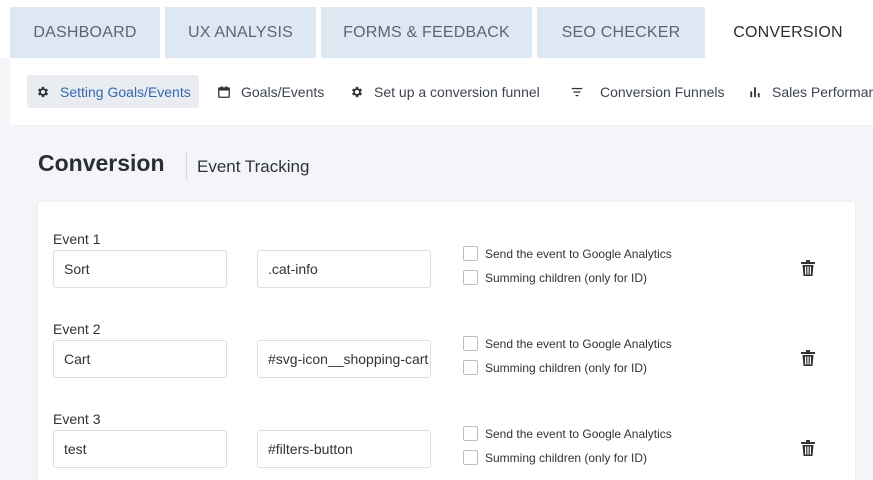 The image size is (873, 480). What do you see at coordinates (140, 359) in the screenshot?
I see `event-name-input: Cart` at bounding box center [140, 359].